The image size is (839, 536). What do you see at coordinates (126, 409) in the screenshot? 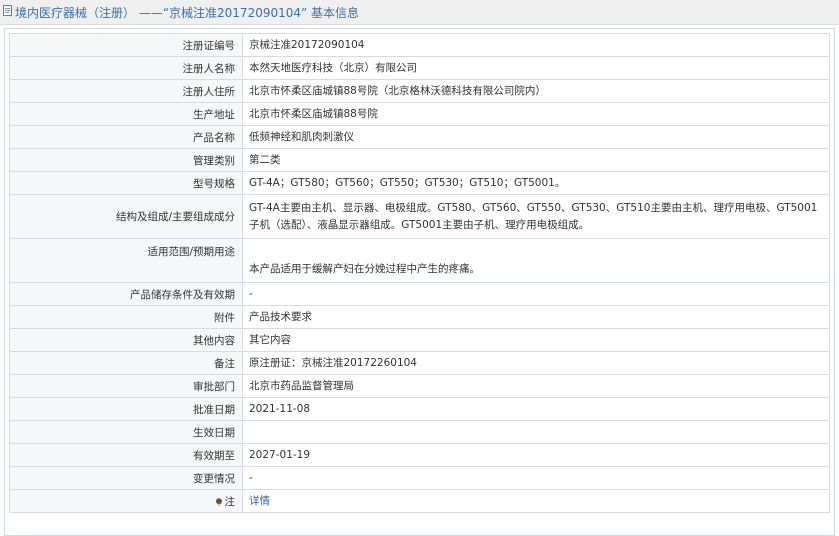
I see `field-label: 批准日期` at bounding box center [126, 409].